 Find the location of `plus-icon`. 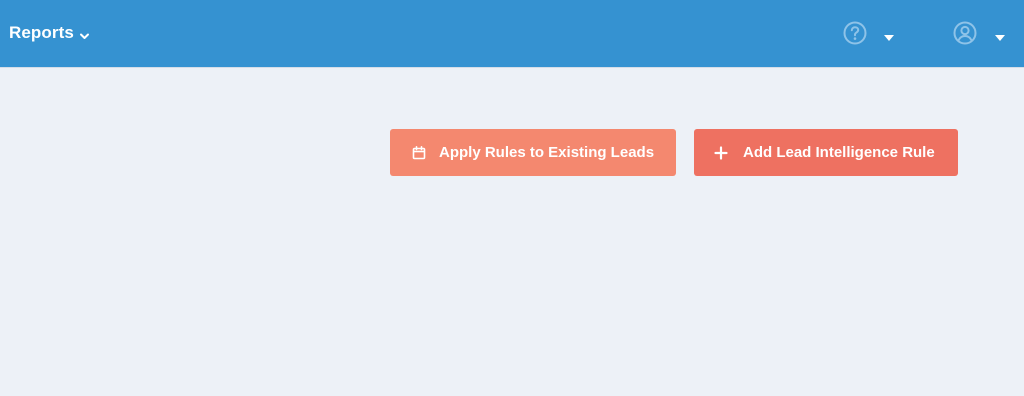

plus-icon is located at coordinates (721, 152).